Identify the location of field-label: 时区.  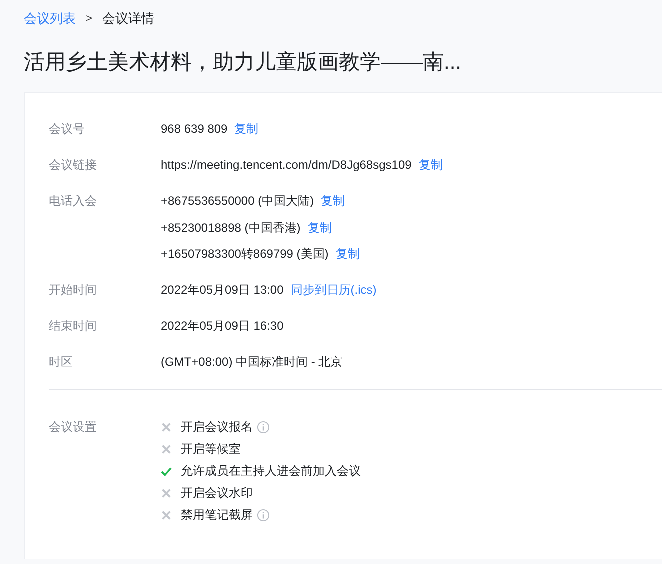
(61, 362).